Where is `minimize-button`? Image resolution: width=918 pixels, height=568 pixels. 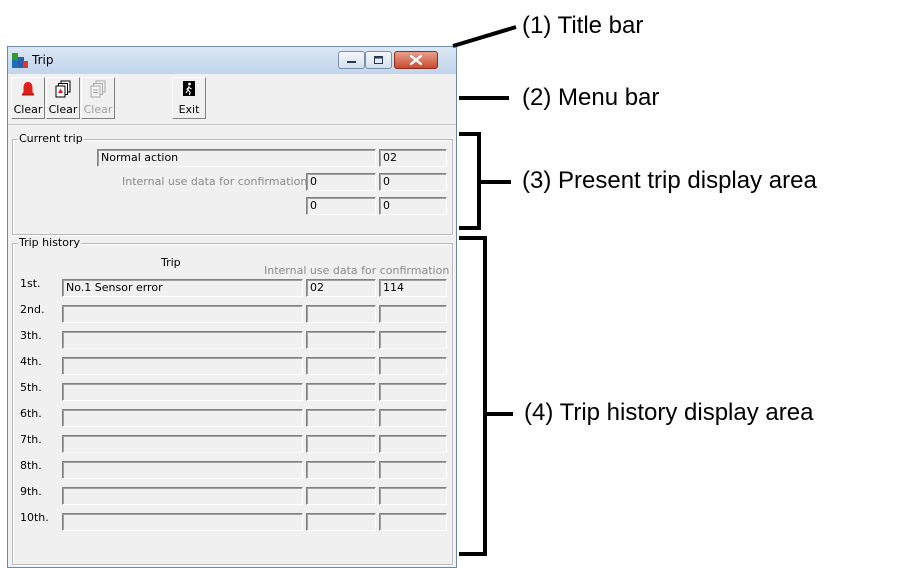 minimize-button is located at coordinates (351, 60).